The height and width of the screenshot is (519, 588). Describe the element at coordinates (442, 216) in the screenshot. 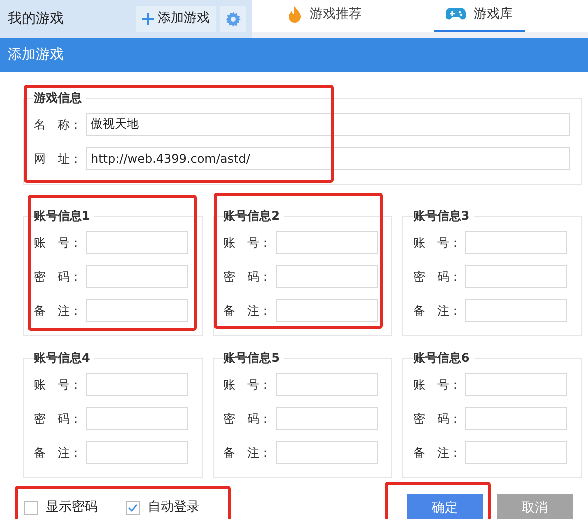

I see `section-title: 账号信息3` at that location.